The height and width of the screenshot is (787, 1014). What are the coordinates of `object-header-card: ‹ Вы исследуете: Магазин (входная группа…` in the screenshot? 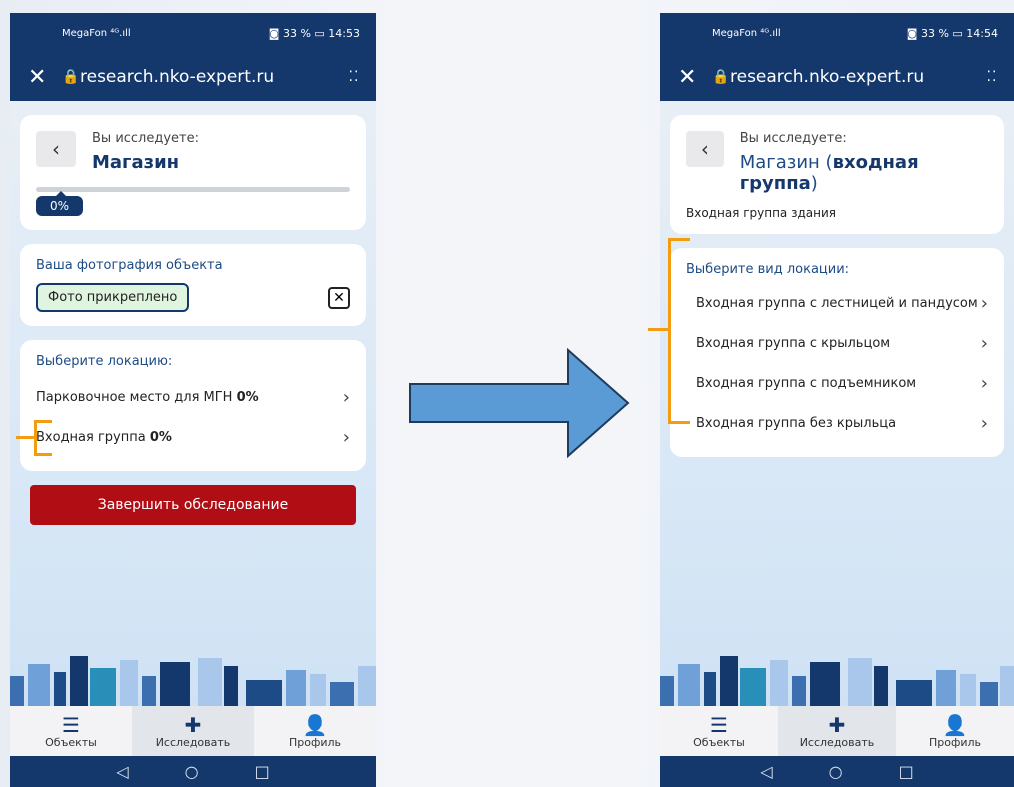 It's located at (837, 174).